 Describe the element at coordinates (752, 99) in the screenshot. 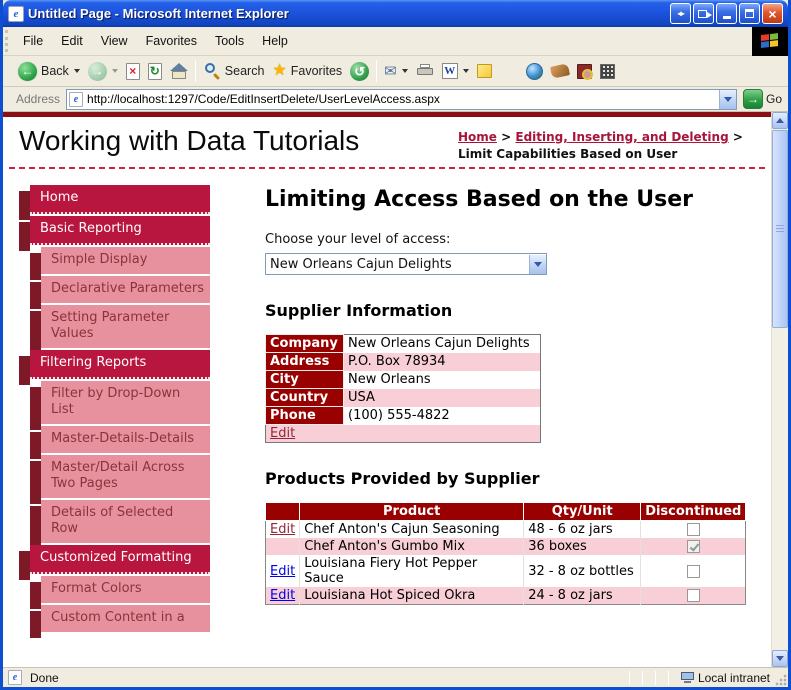

I see `go-button: →` at that location.